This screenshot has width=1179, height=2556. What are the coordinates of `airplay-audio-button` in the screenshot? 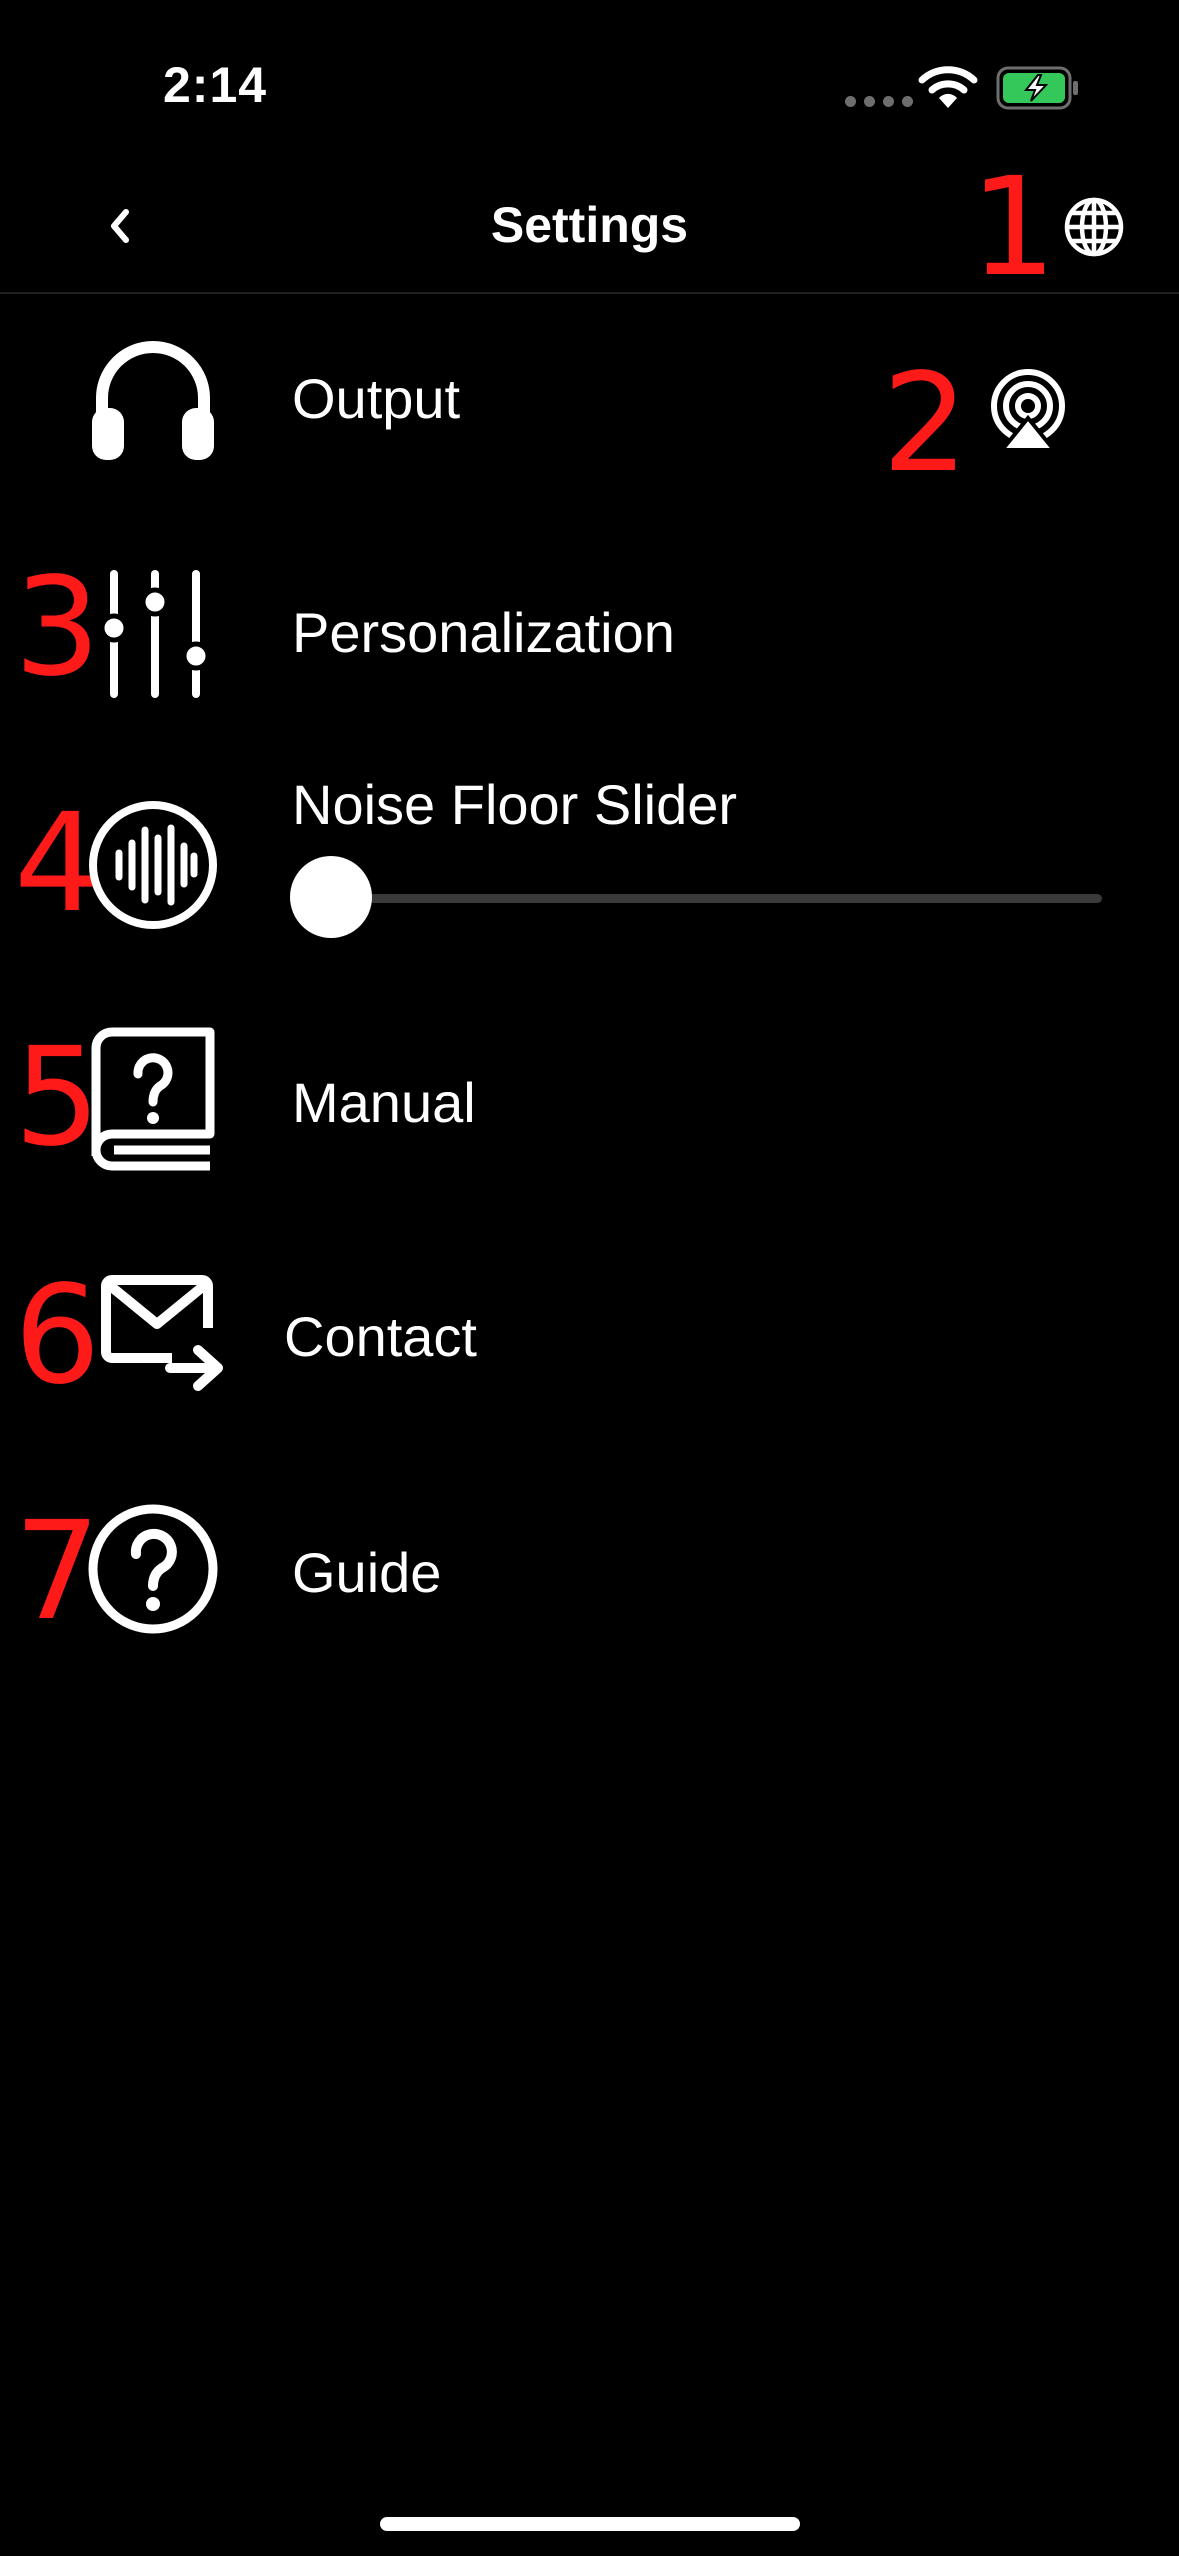 It's located at (1028, 408).